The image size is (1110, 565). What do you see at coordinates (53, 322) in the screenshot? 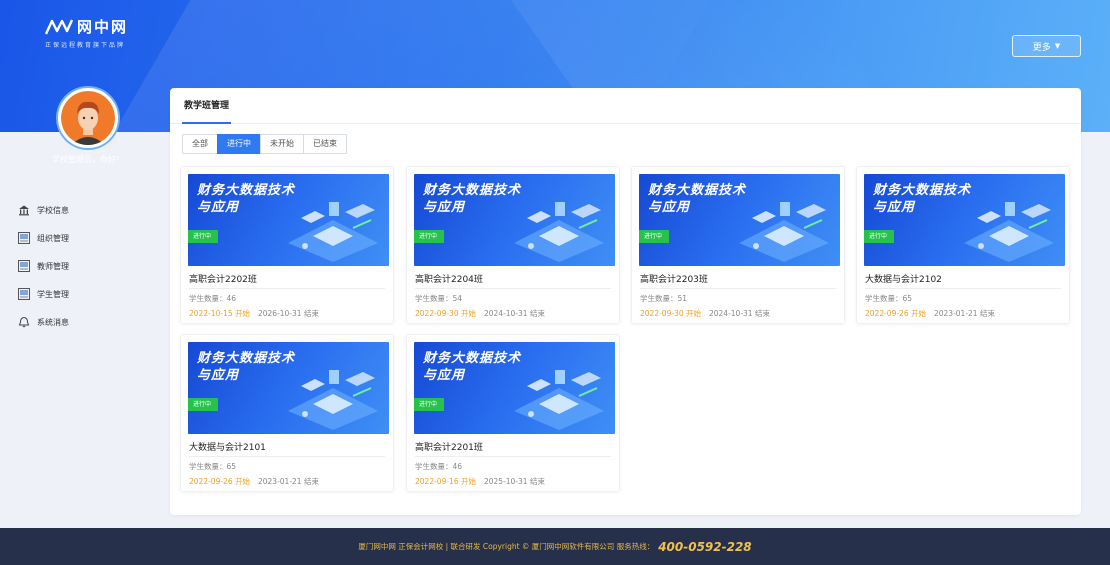
I see `sidebar-item-label: 系统消息` at bounding box center [53, 322].